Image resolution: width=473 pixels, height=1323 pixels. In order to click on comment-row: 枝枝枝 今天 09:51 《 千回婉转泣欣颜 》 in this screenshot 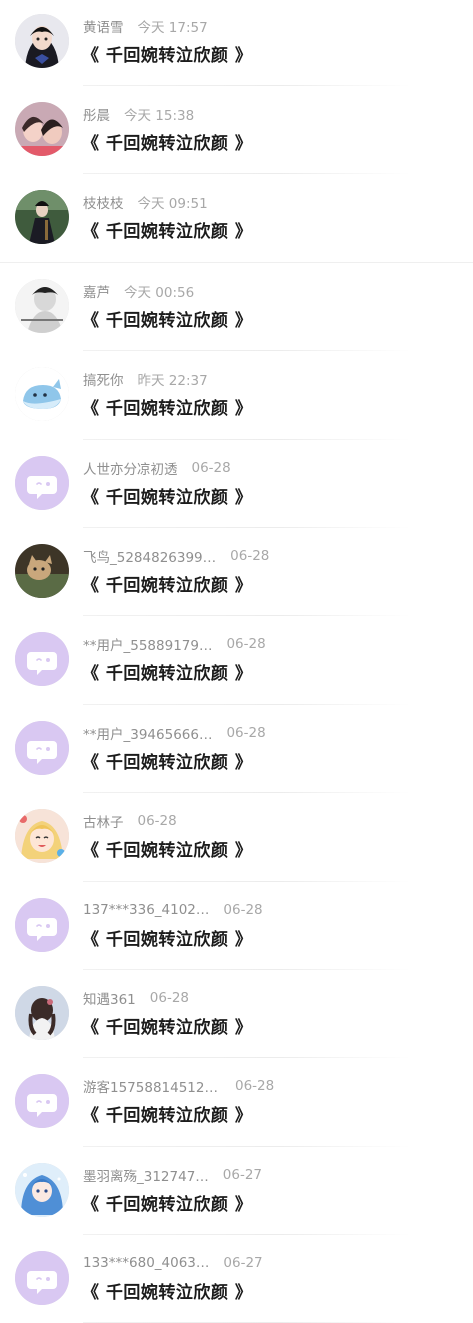, I will do `click(236, 218)`.